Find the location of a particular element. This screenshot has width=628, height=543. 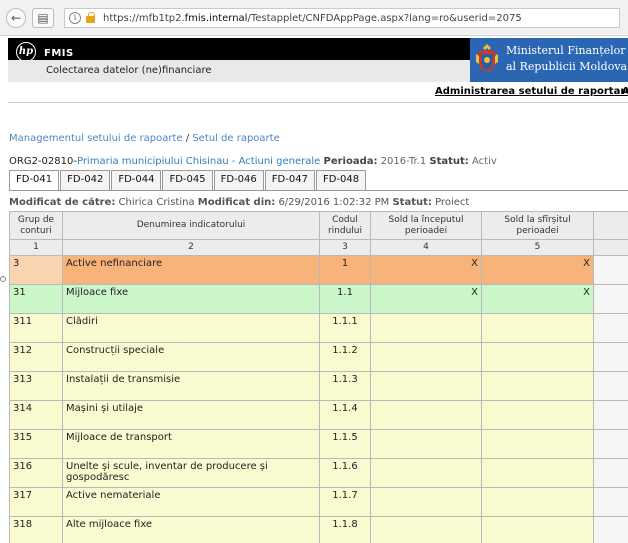

table-row: 314 Mașini și utilaje 1.1.4 is located at coordinates (318, 415).